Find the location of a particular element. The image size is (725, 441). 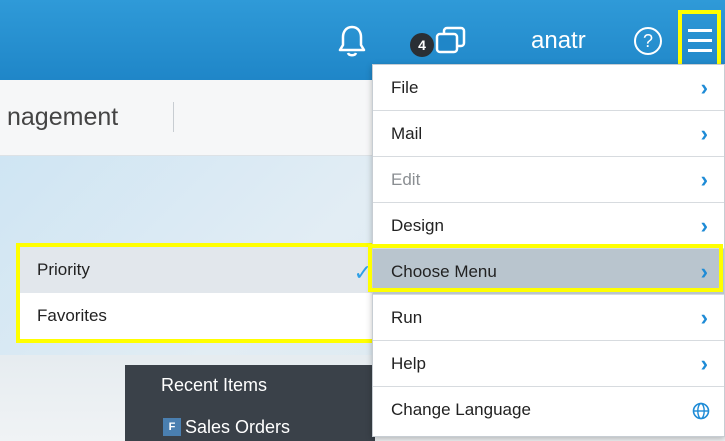

recent-items-panel: Recent Items F Sales Orders is located at coordinates (250, 403).